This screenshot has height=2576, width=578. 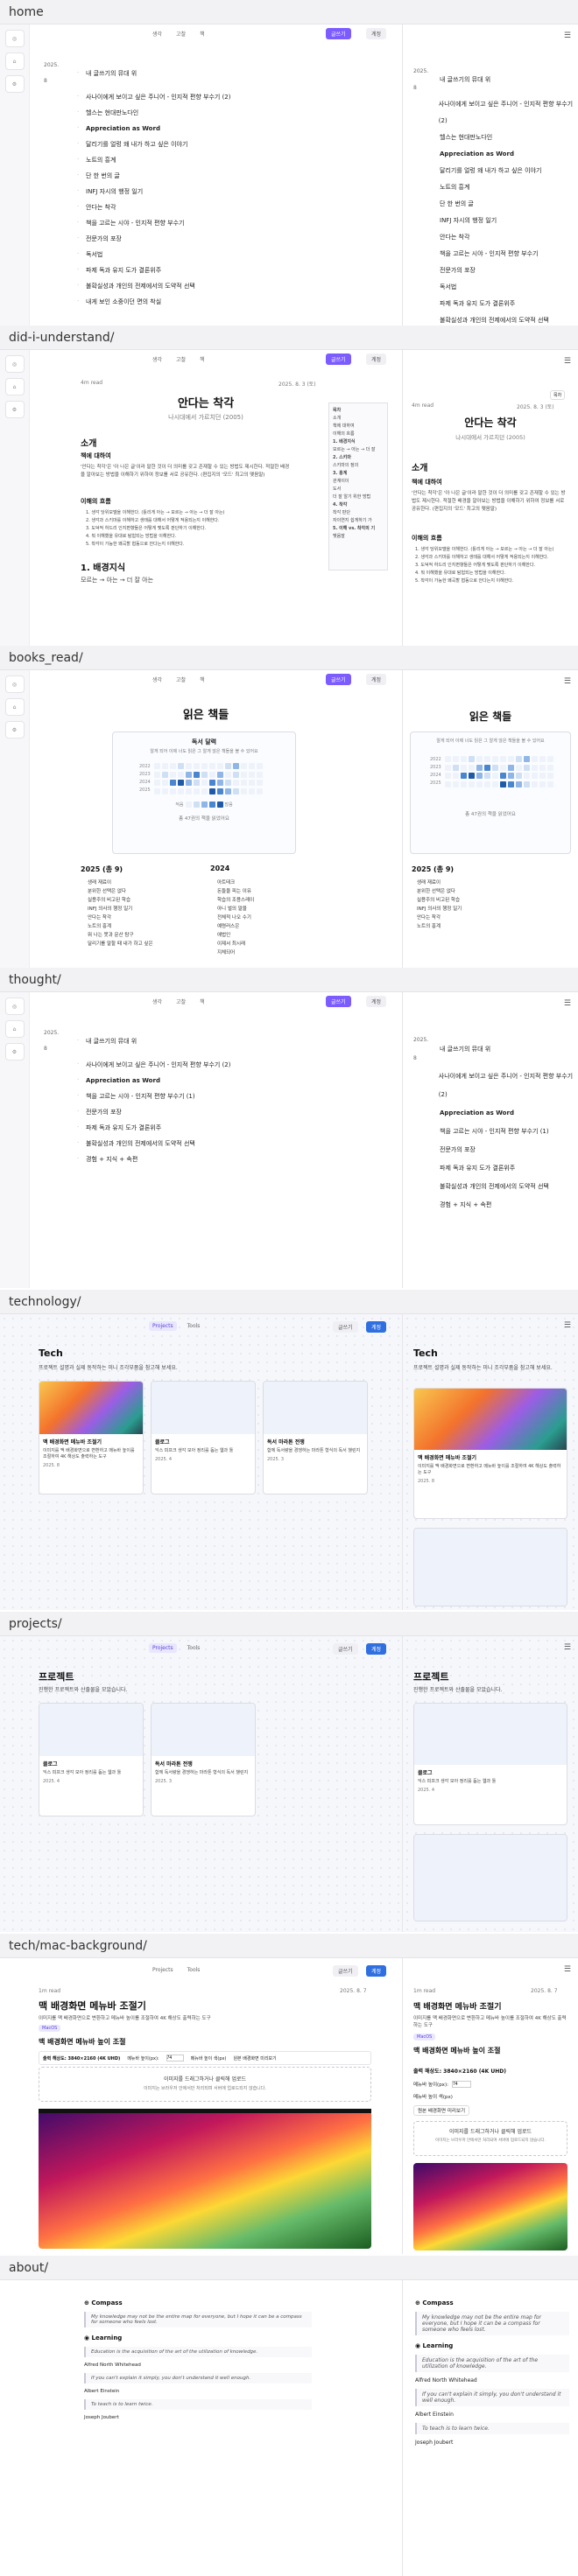 I want to click on toc-item: 3. 흥계, so click(x=358, y=474).